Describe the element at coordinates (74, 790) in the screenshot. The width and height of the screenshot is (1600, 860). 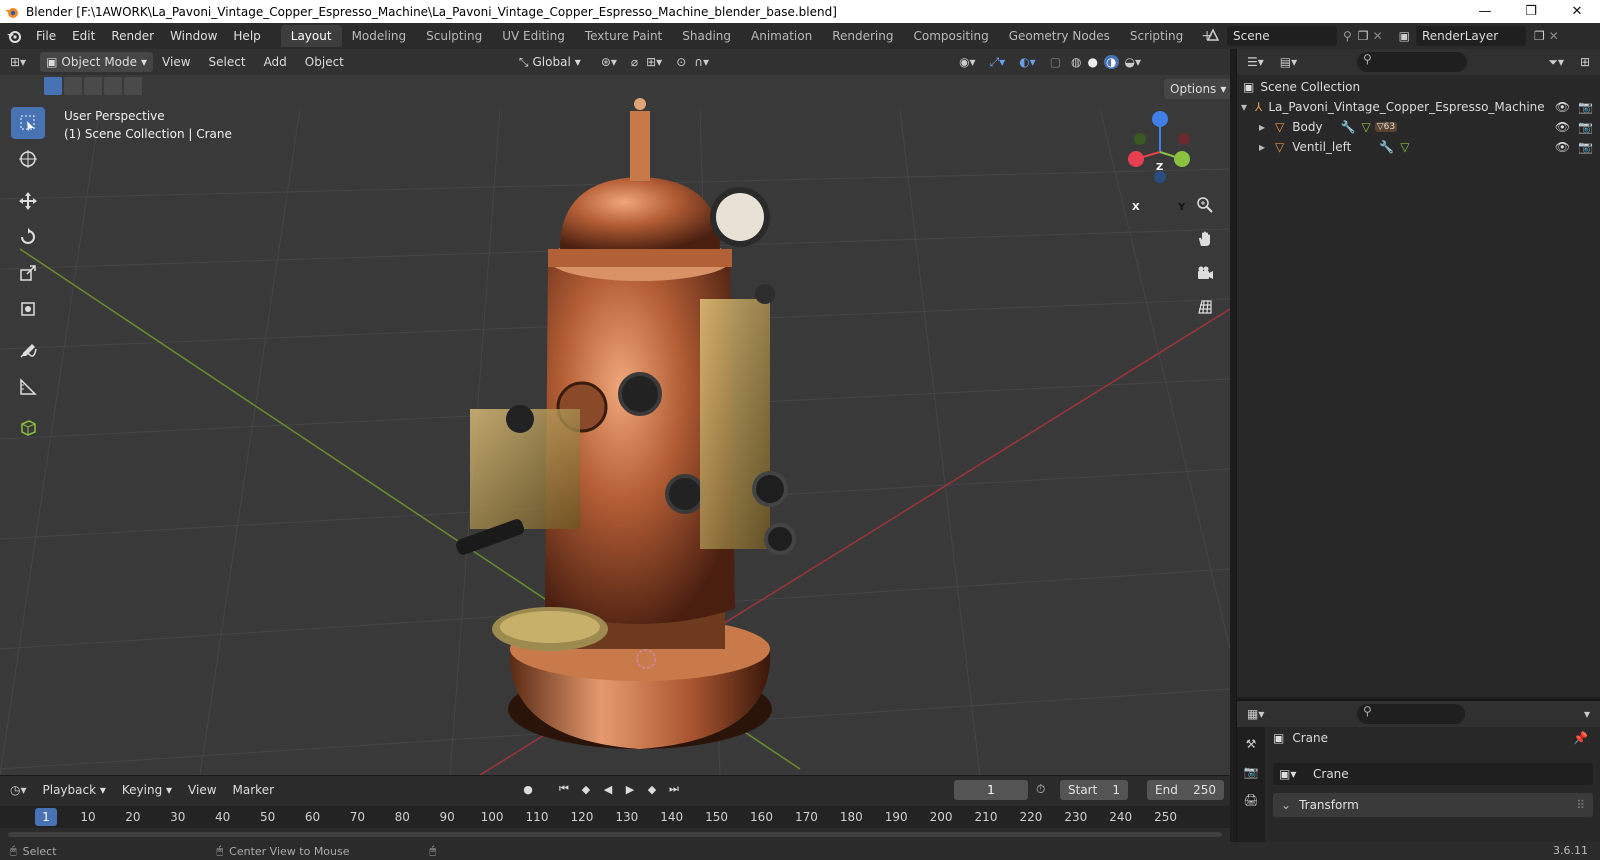
I see `timeline-menu-playback: Playback ▾` at that location.